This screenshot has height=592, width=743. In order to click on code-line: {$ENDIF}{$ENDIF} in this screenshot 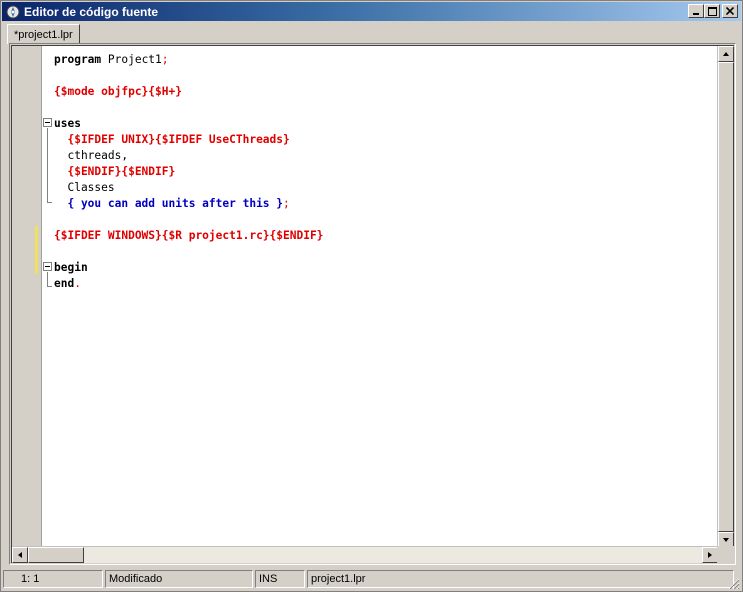, I will do `click(188, 172)`.